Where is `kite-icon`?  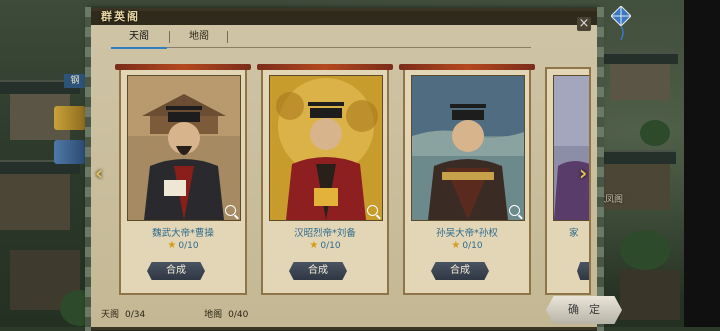
kite-icon is located at coordinates (621, 23).